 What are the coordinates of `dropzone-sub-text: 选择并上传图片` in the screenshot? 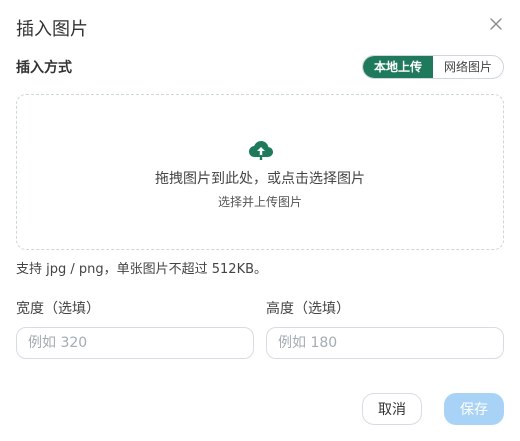 It's located at (259, 202).